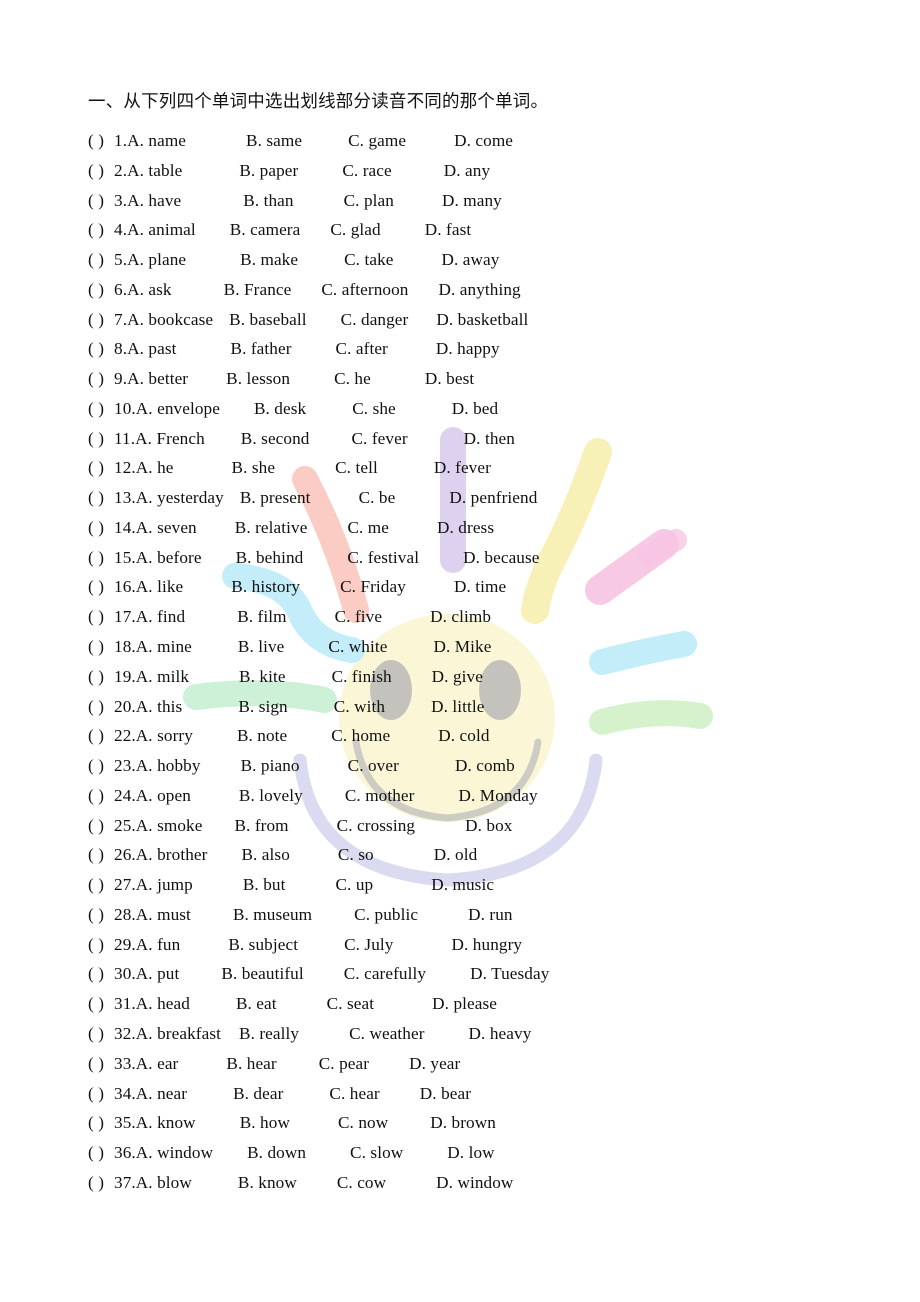  Describe the element at coordinates (493, 498) in the screenshot. I see `option-d: D. penfriend` at that location.